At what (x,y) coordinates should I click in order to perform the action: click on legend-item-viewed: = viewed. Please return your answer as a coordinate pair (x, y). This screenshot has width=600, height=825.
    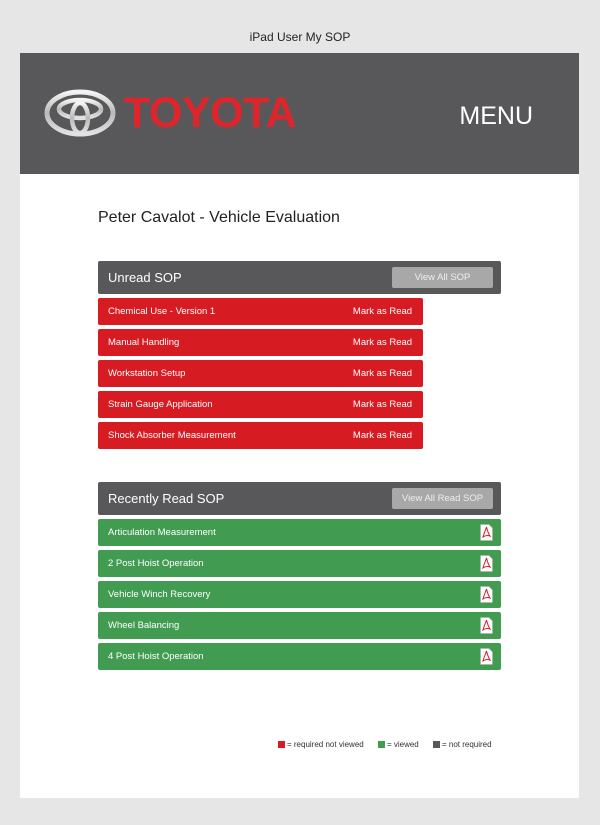
    Looking at the image, I should click on (398, 744).